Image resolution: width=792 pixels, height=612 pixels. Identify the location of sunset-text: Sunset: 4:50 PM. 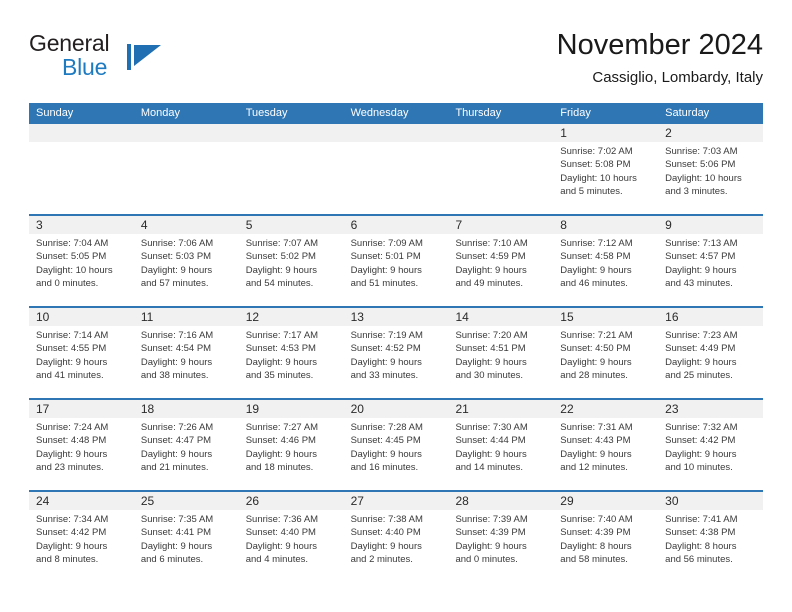
(595, 349).